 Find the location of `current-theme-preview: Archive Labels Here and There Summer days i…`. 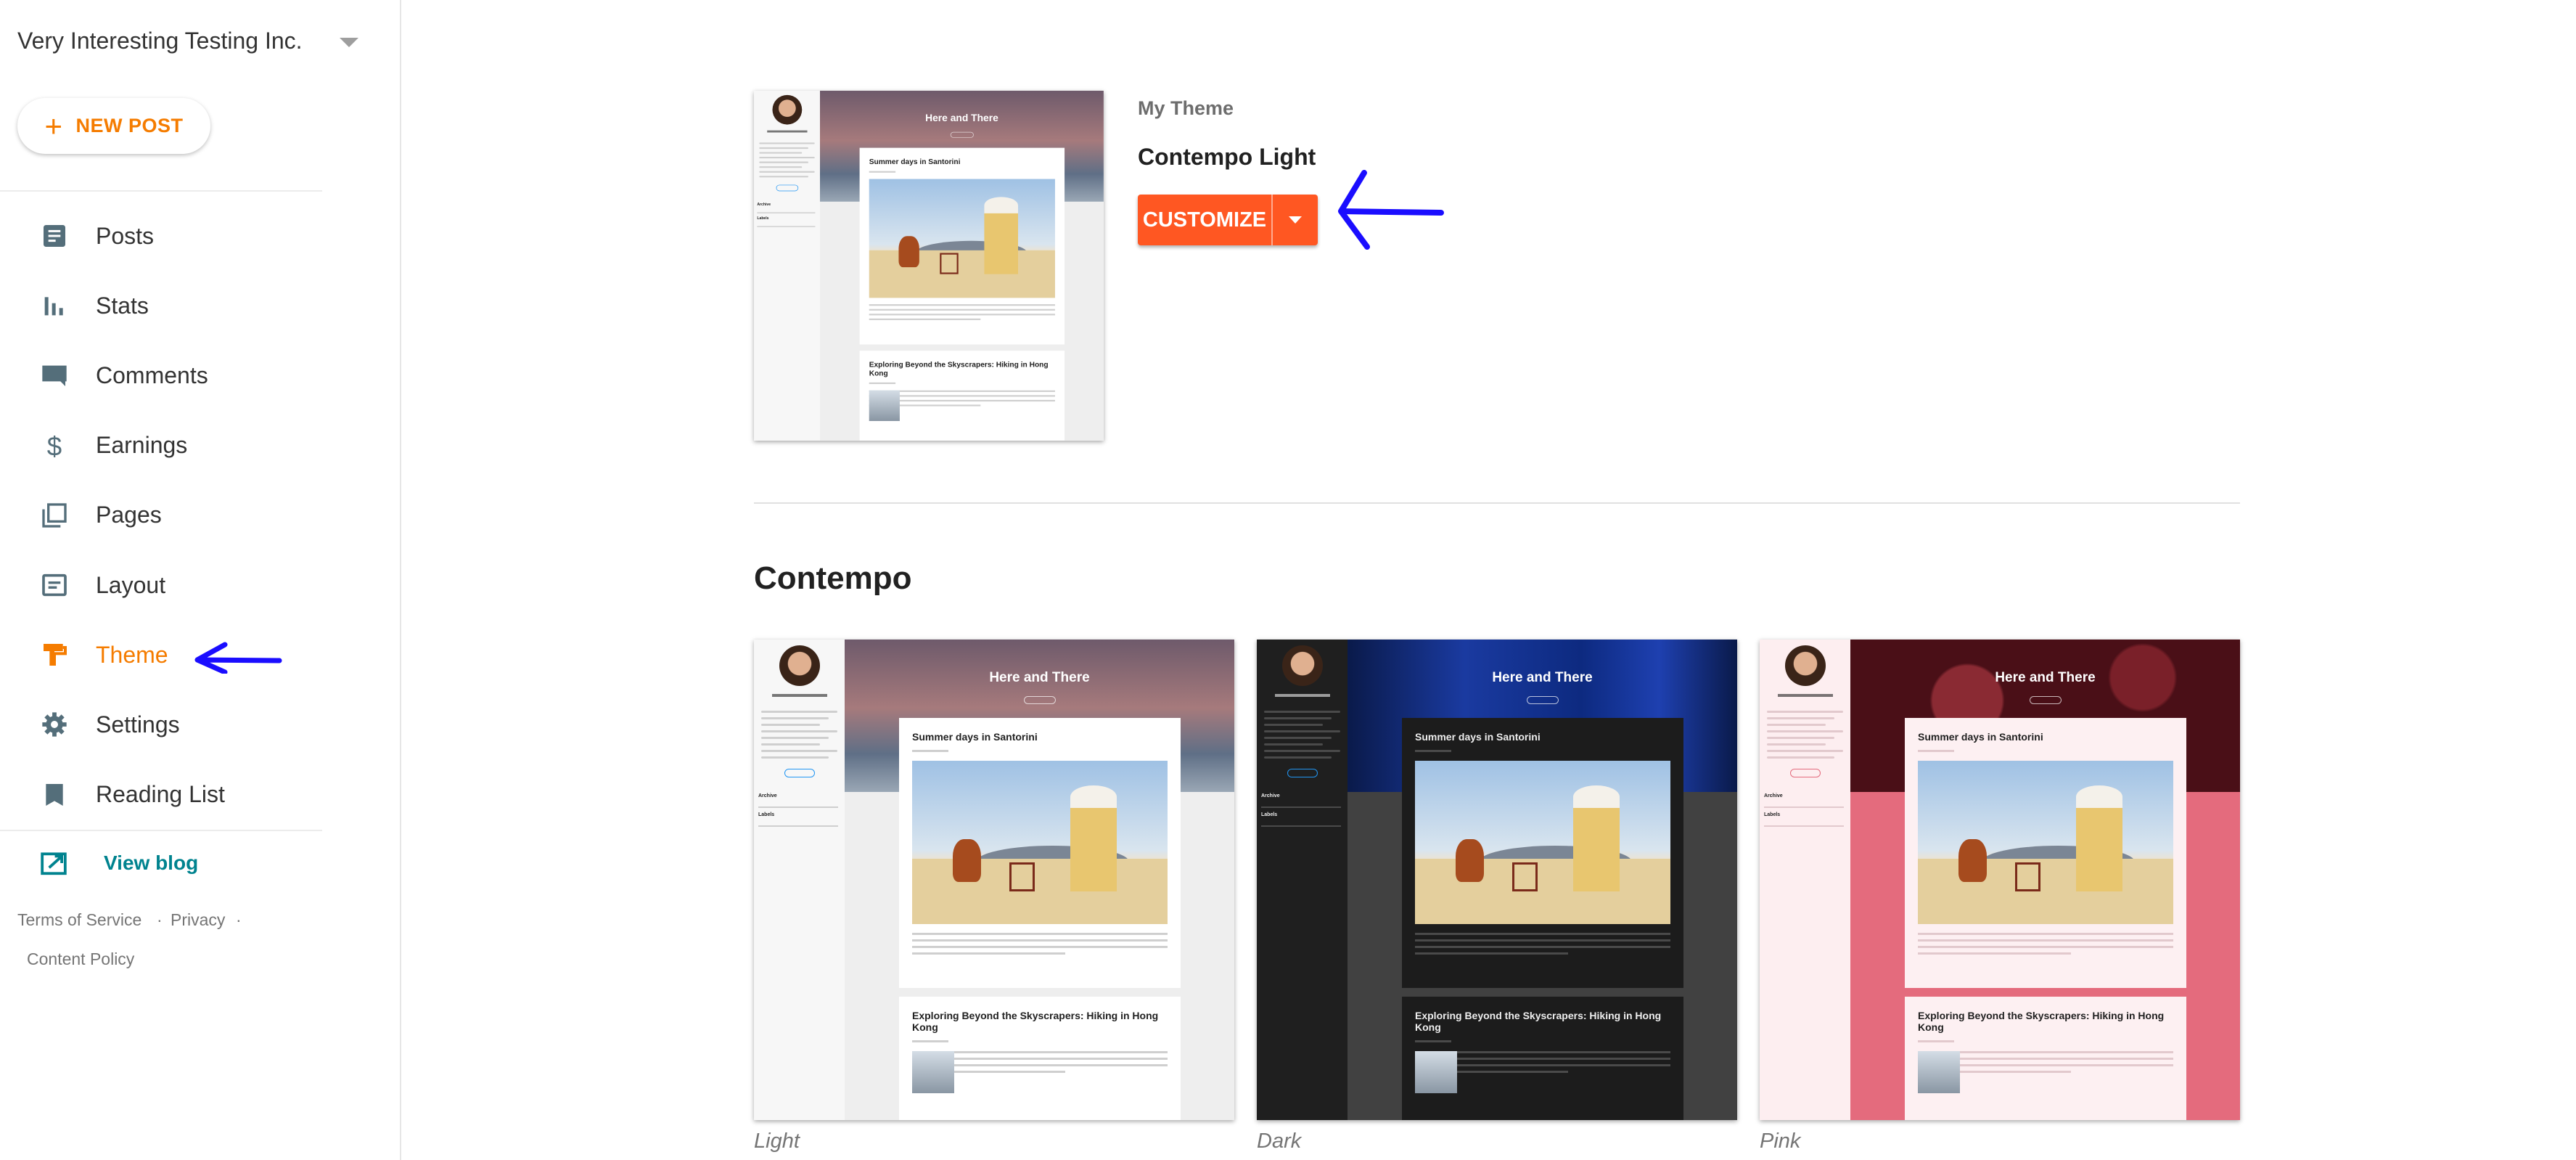

current-theme-preview: Archive Labels Here and There Summer days i… is located at coordinates (929, 266).